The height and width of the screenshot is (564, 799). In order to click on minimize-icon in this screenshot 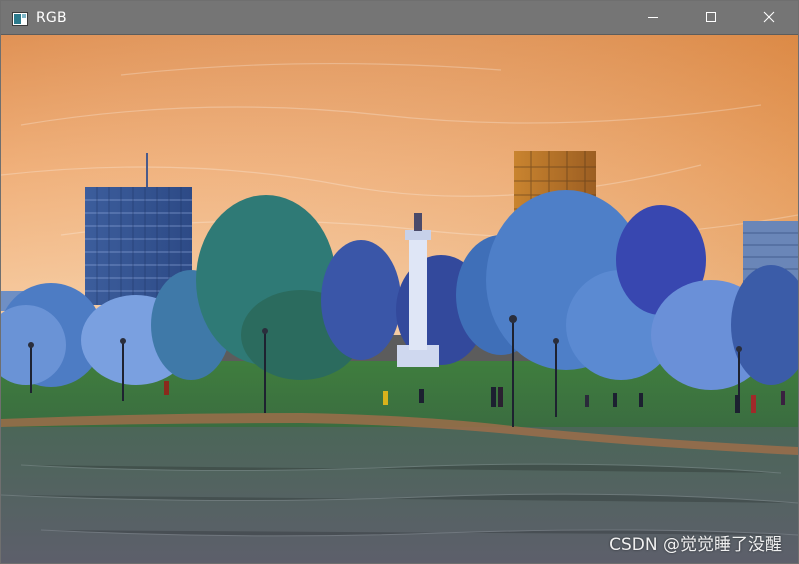, I will do `click(653, 17)`.